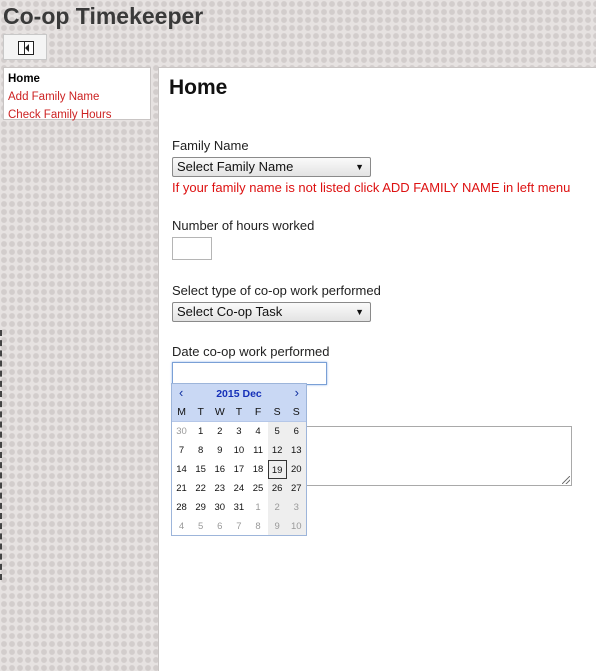 Image resolution: width=596 pixels, height=671 pixels. What do you see at coordinates (198, 87) in the screenshot?
I see `page-title: Home` at bounding box center [198, 87].